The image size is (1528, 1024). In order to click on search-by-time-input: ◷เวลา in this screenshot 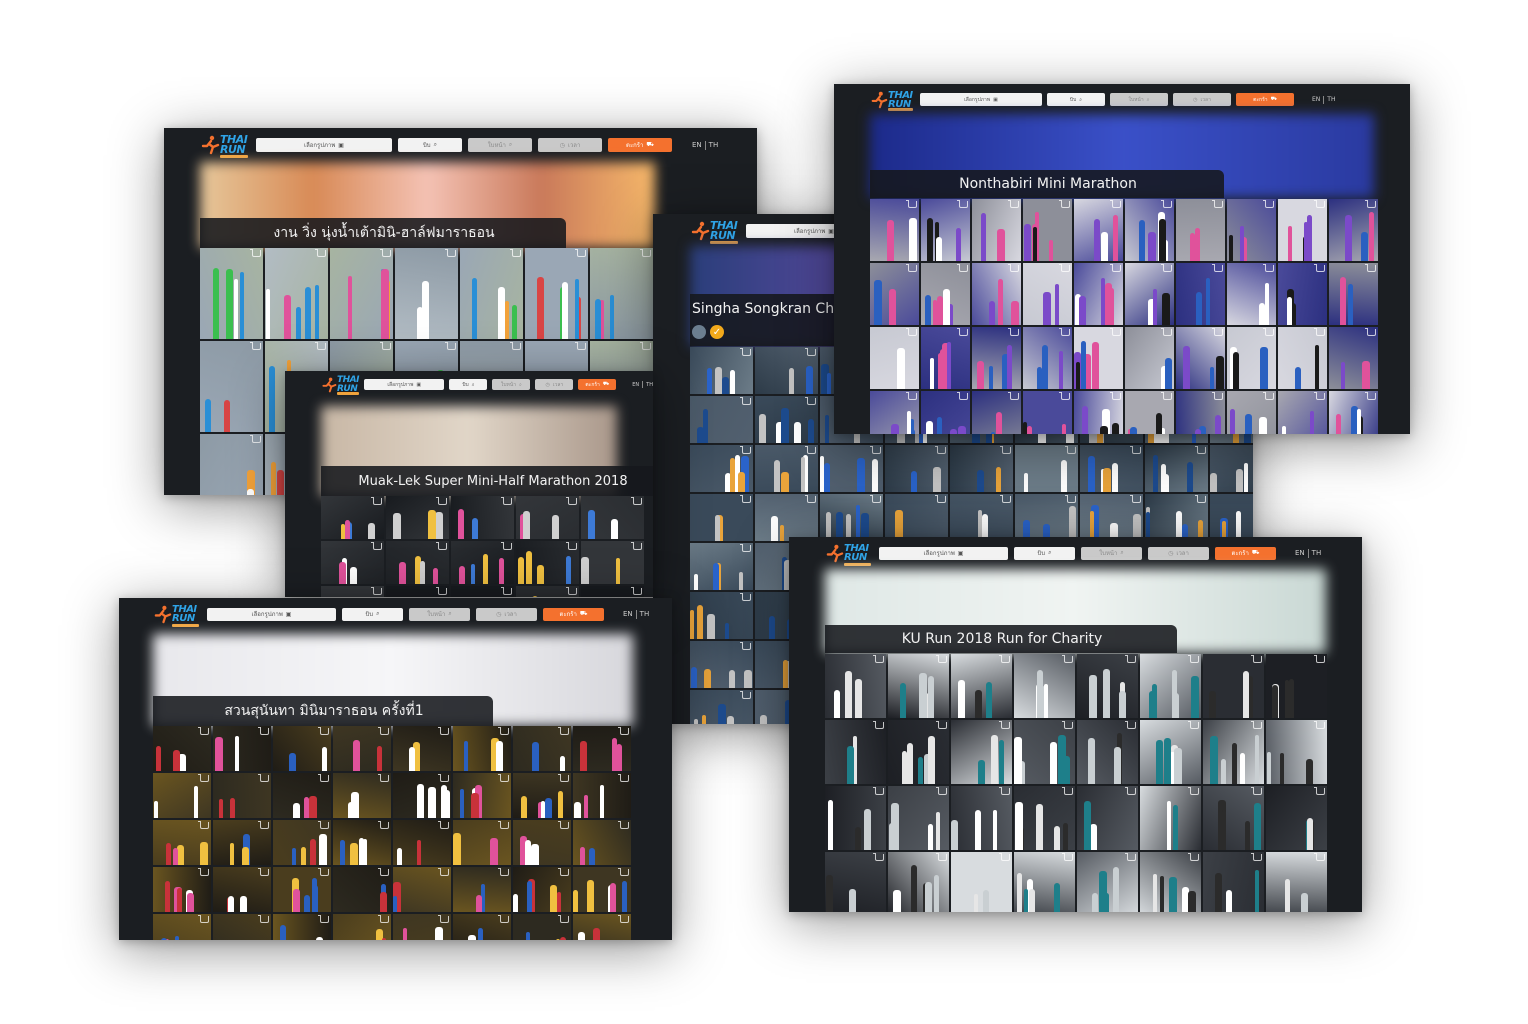, I will do `click(570, 145)`.